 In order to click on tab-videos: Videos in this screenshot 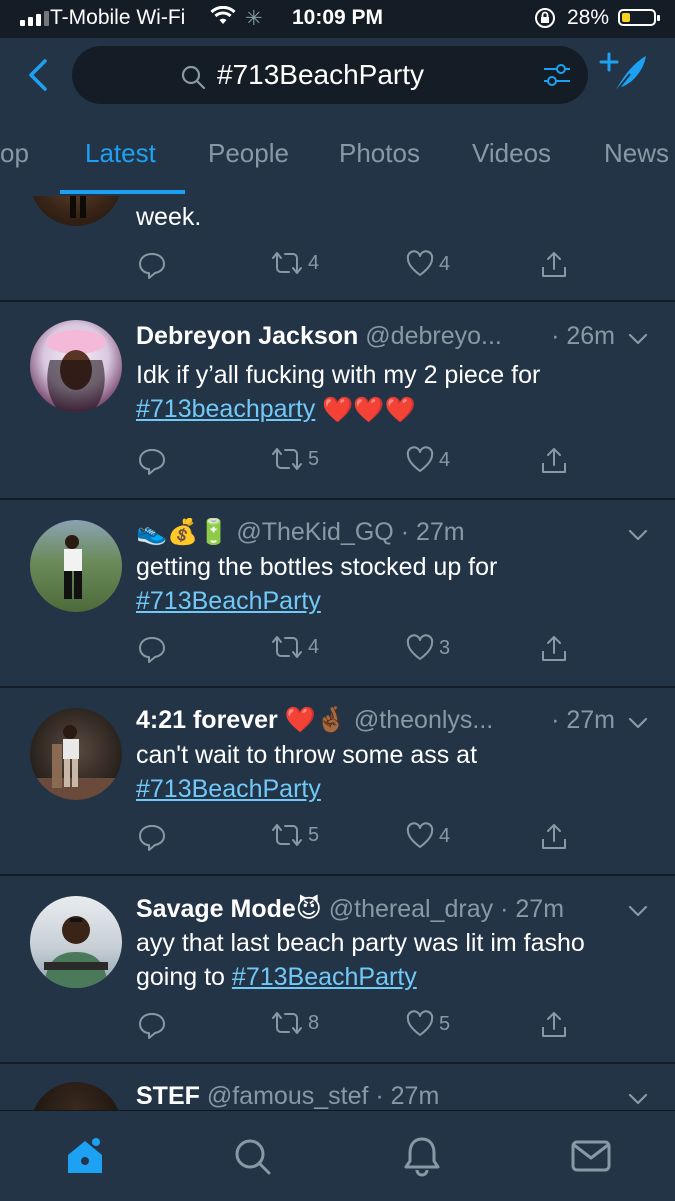, I will do `click(511, 153)`.